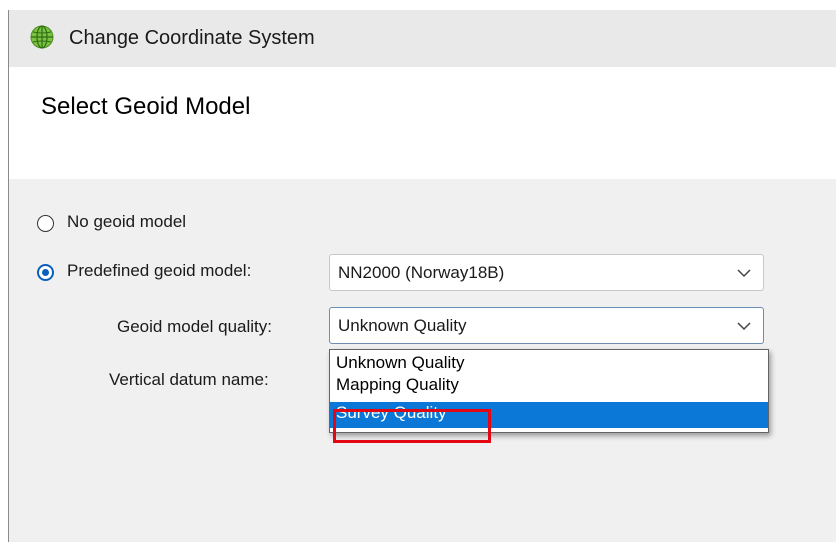 This screenshot has width=836, height=542. I want to click on globe-icon, so click(42, 37).